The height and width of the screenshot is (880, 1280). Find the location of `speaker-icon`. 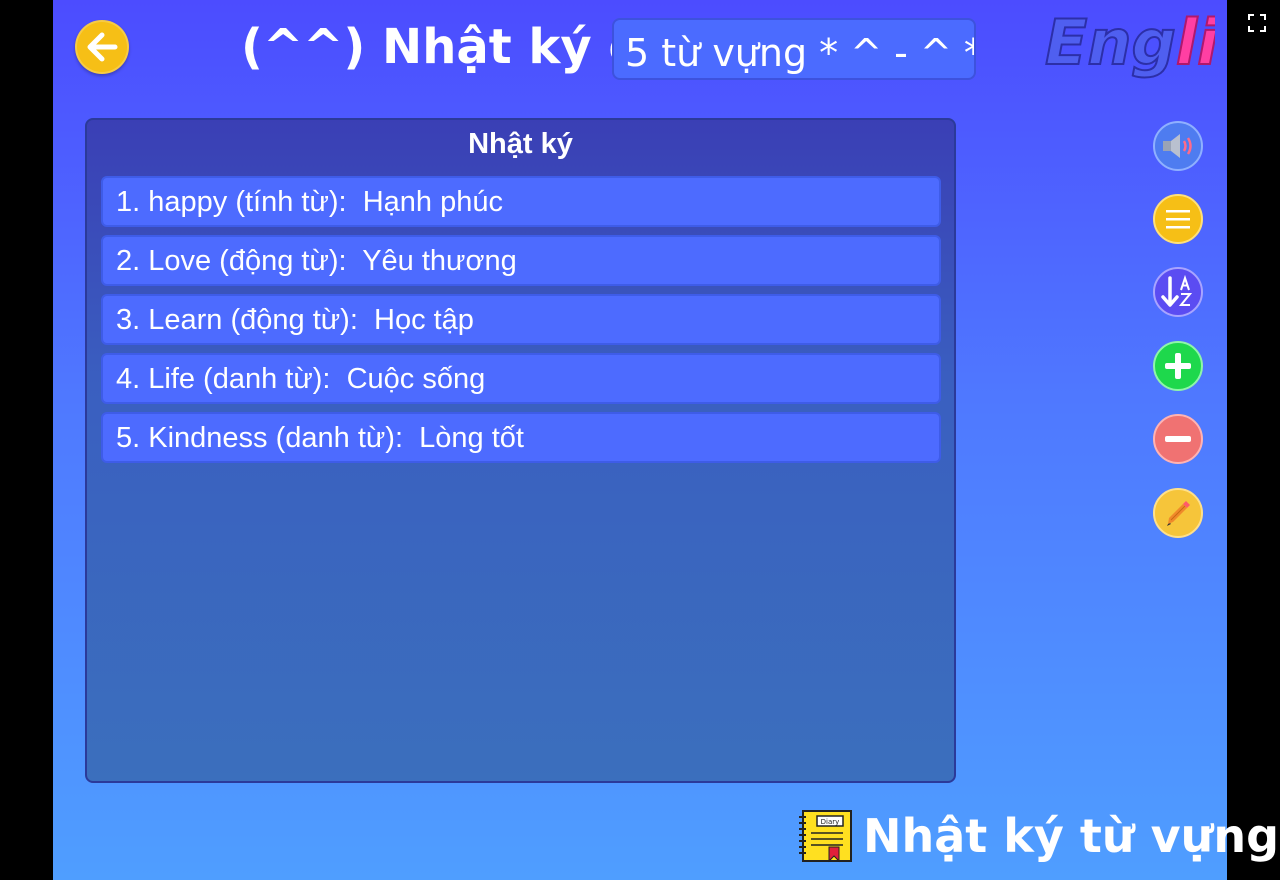

speaker-icon is located at coordinates (1177, 146).